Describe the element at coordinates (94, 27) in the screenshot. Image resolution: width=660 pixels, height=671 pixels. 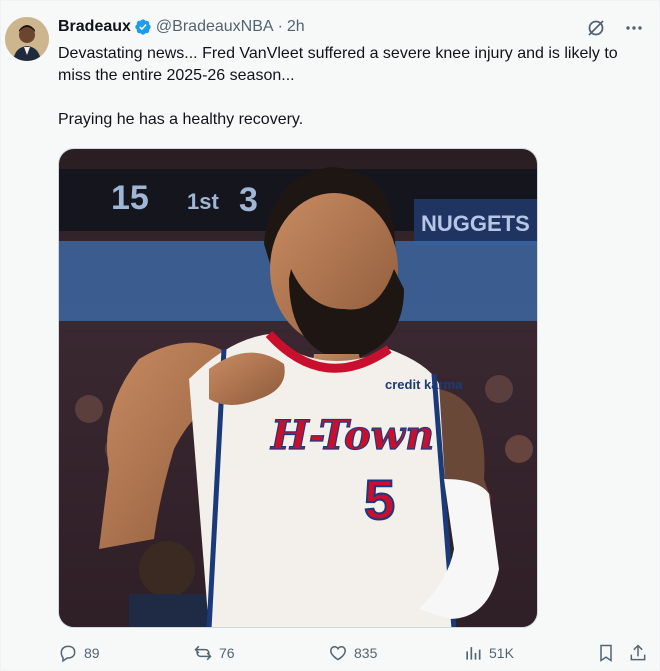
I see `author-name: Bradeaux` at that location.